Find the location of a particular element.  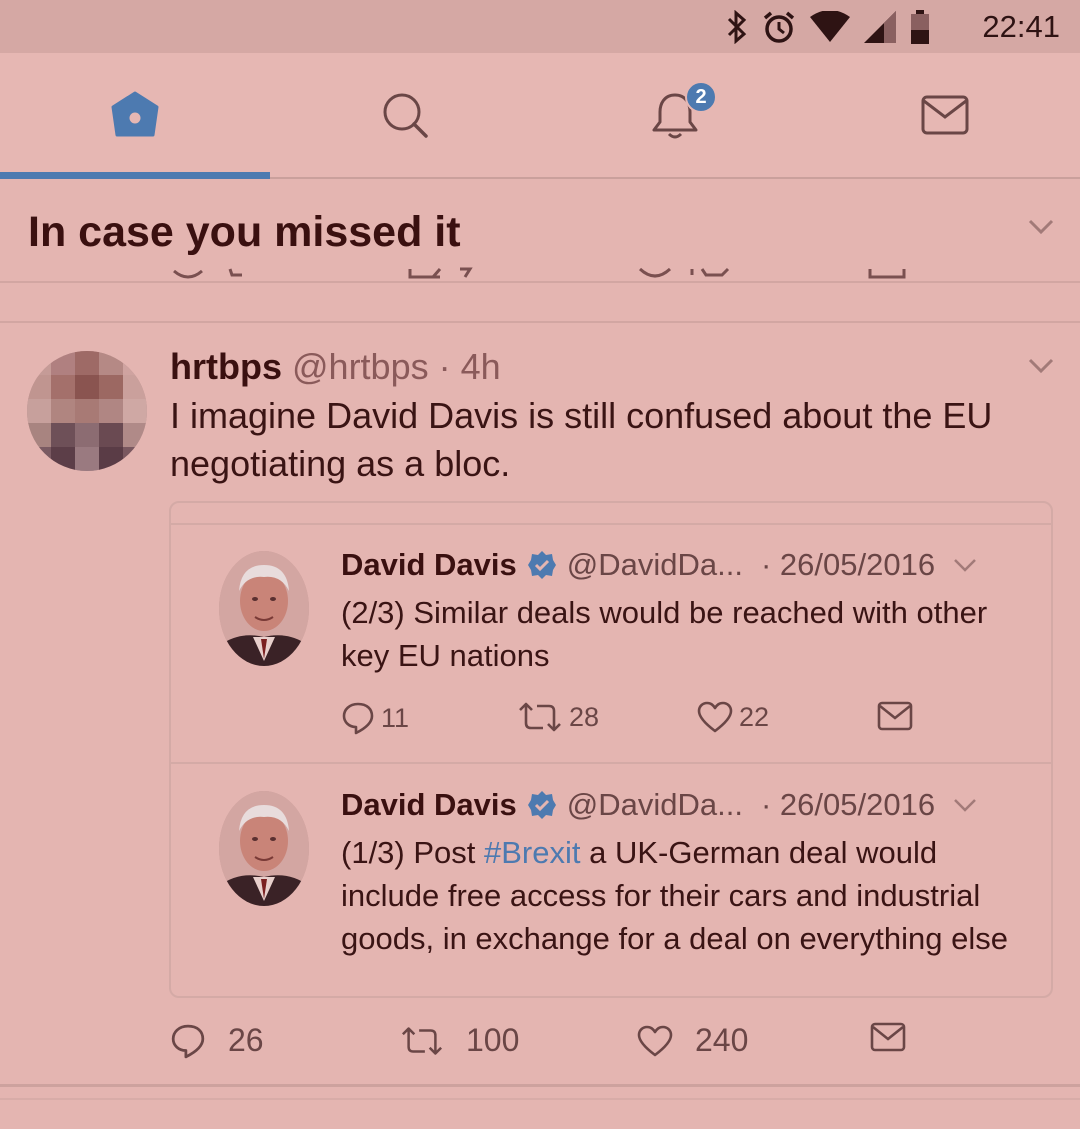

like-button: 240 is located at coordinates (692, 1040).